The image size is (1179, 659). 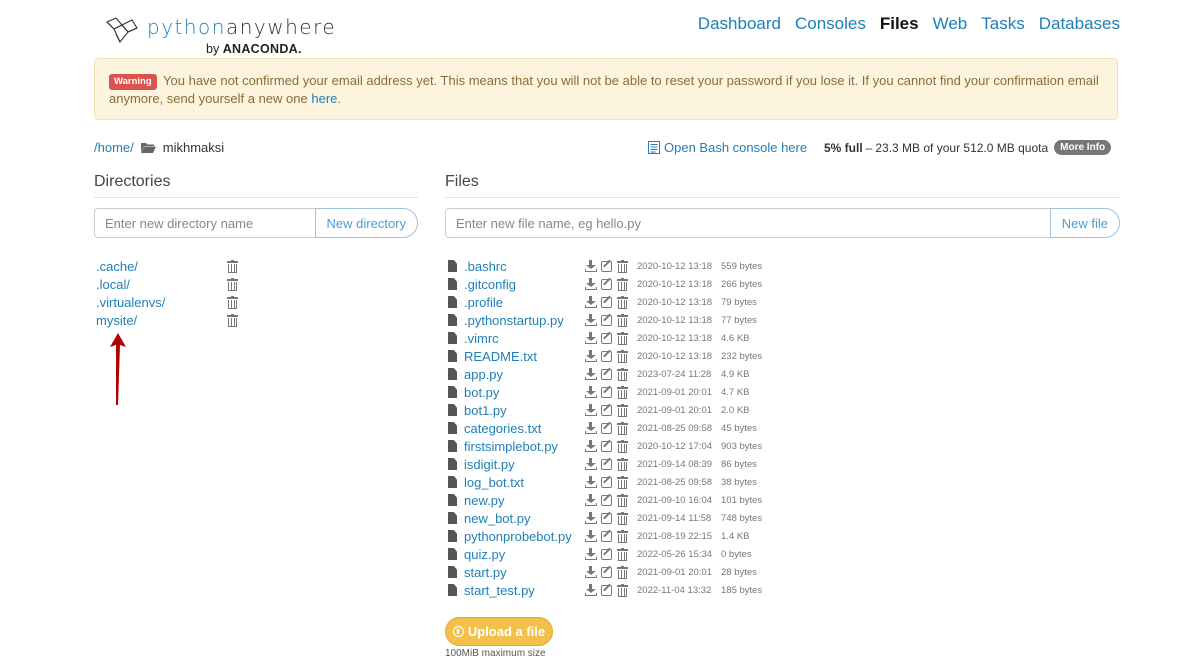 What do you see at coordinates (830, 24) in the screenshot?
I see `nav-consoles: Consoles` at bounding box center [830, 24].